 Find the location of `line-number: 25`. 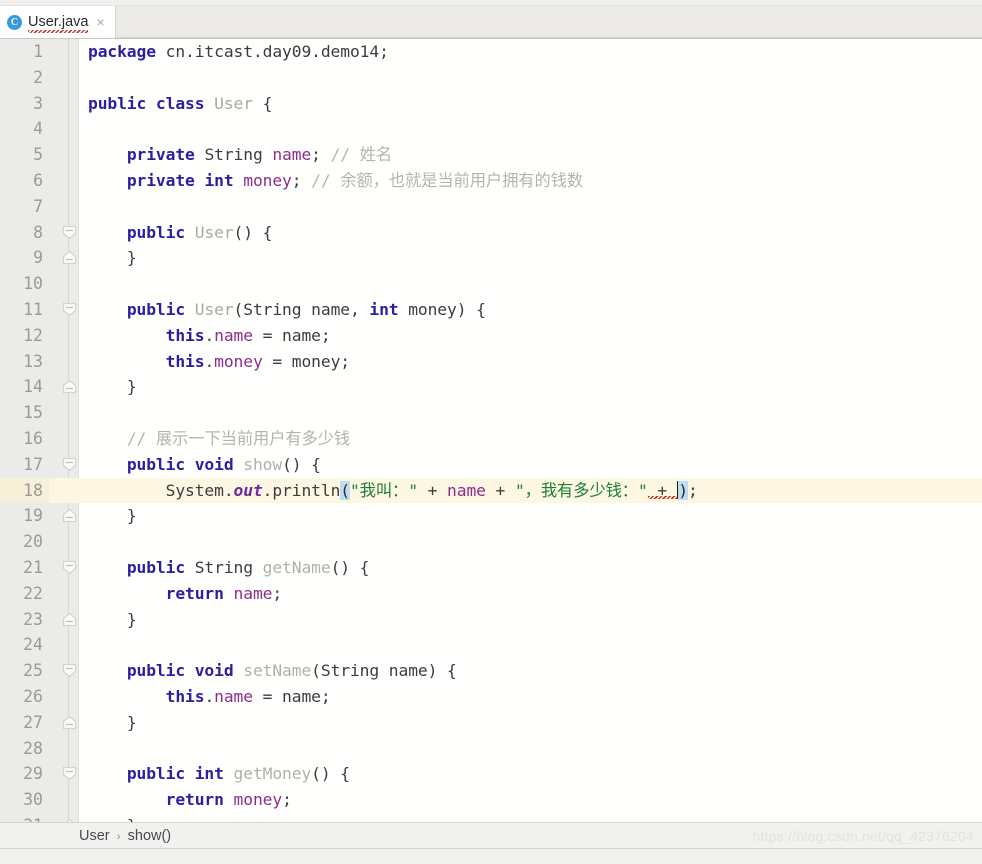

line-number: 25 is located at coordinates (24, 671).